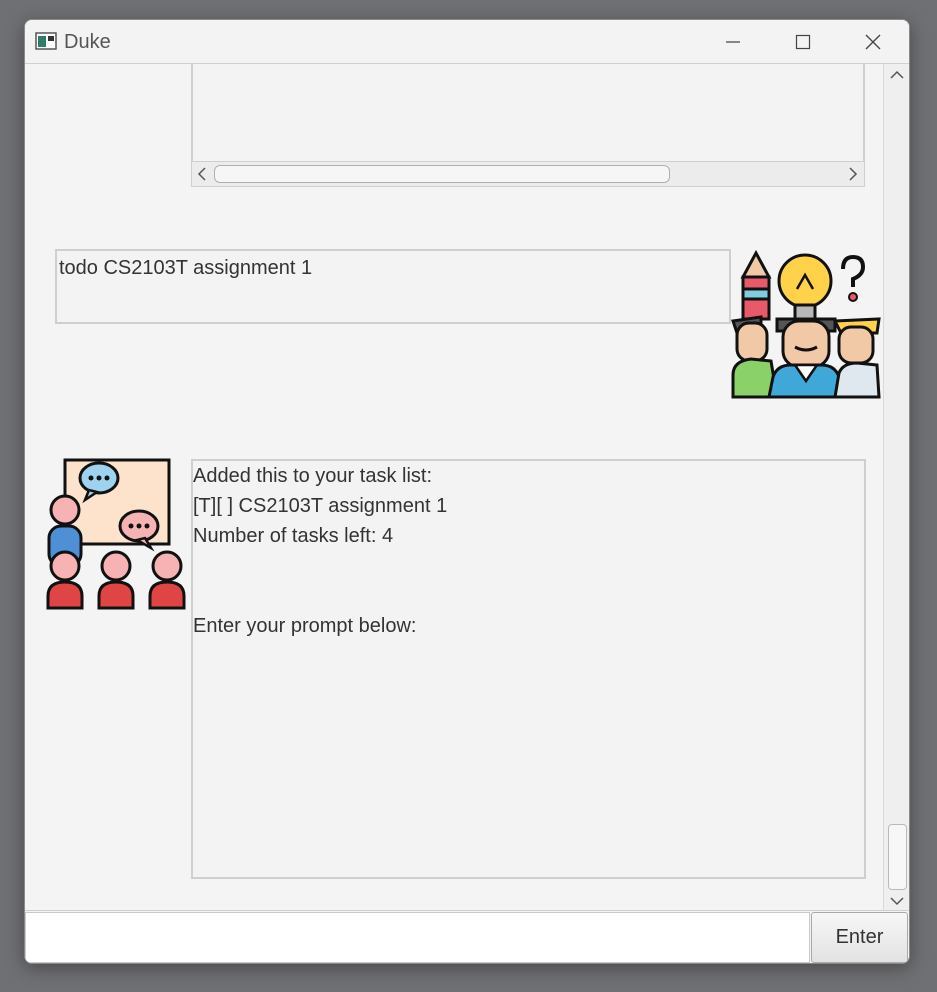 This screenshot has width=937, height=992. Describe the element at coordinates (116, 534) in the screenshot. I see `presentation-chat-icon` at that location.